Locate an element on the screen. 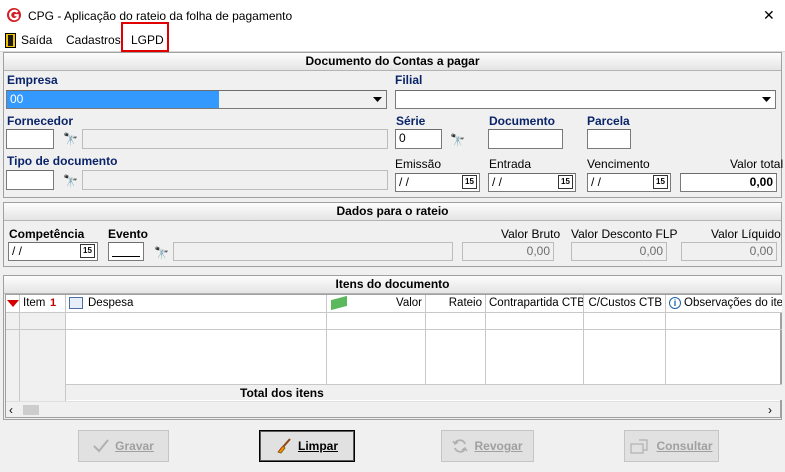  menu-bar: Saída Cadastros LGPD is located at coordinates (392, 37).